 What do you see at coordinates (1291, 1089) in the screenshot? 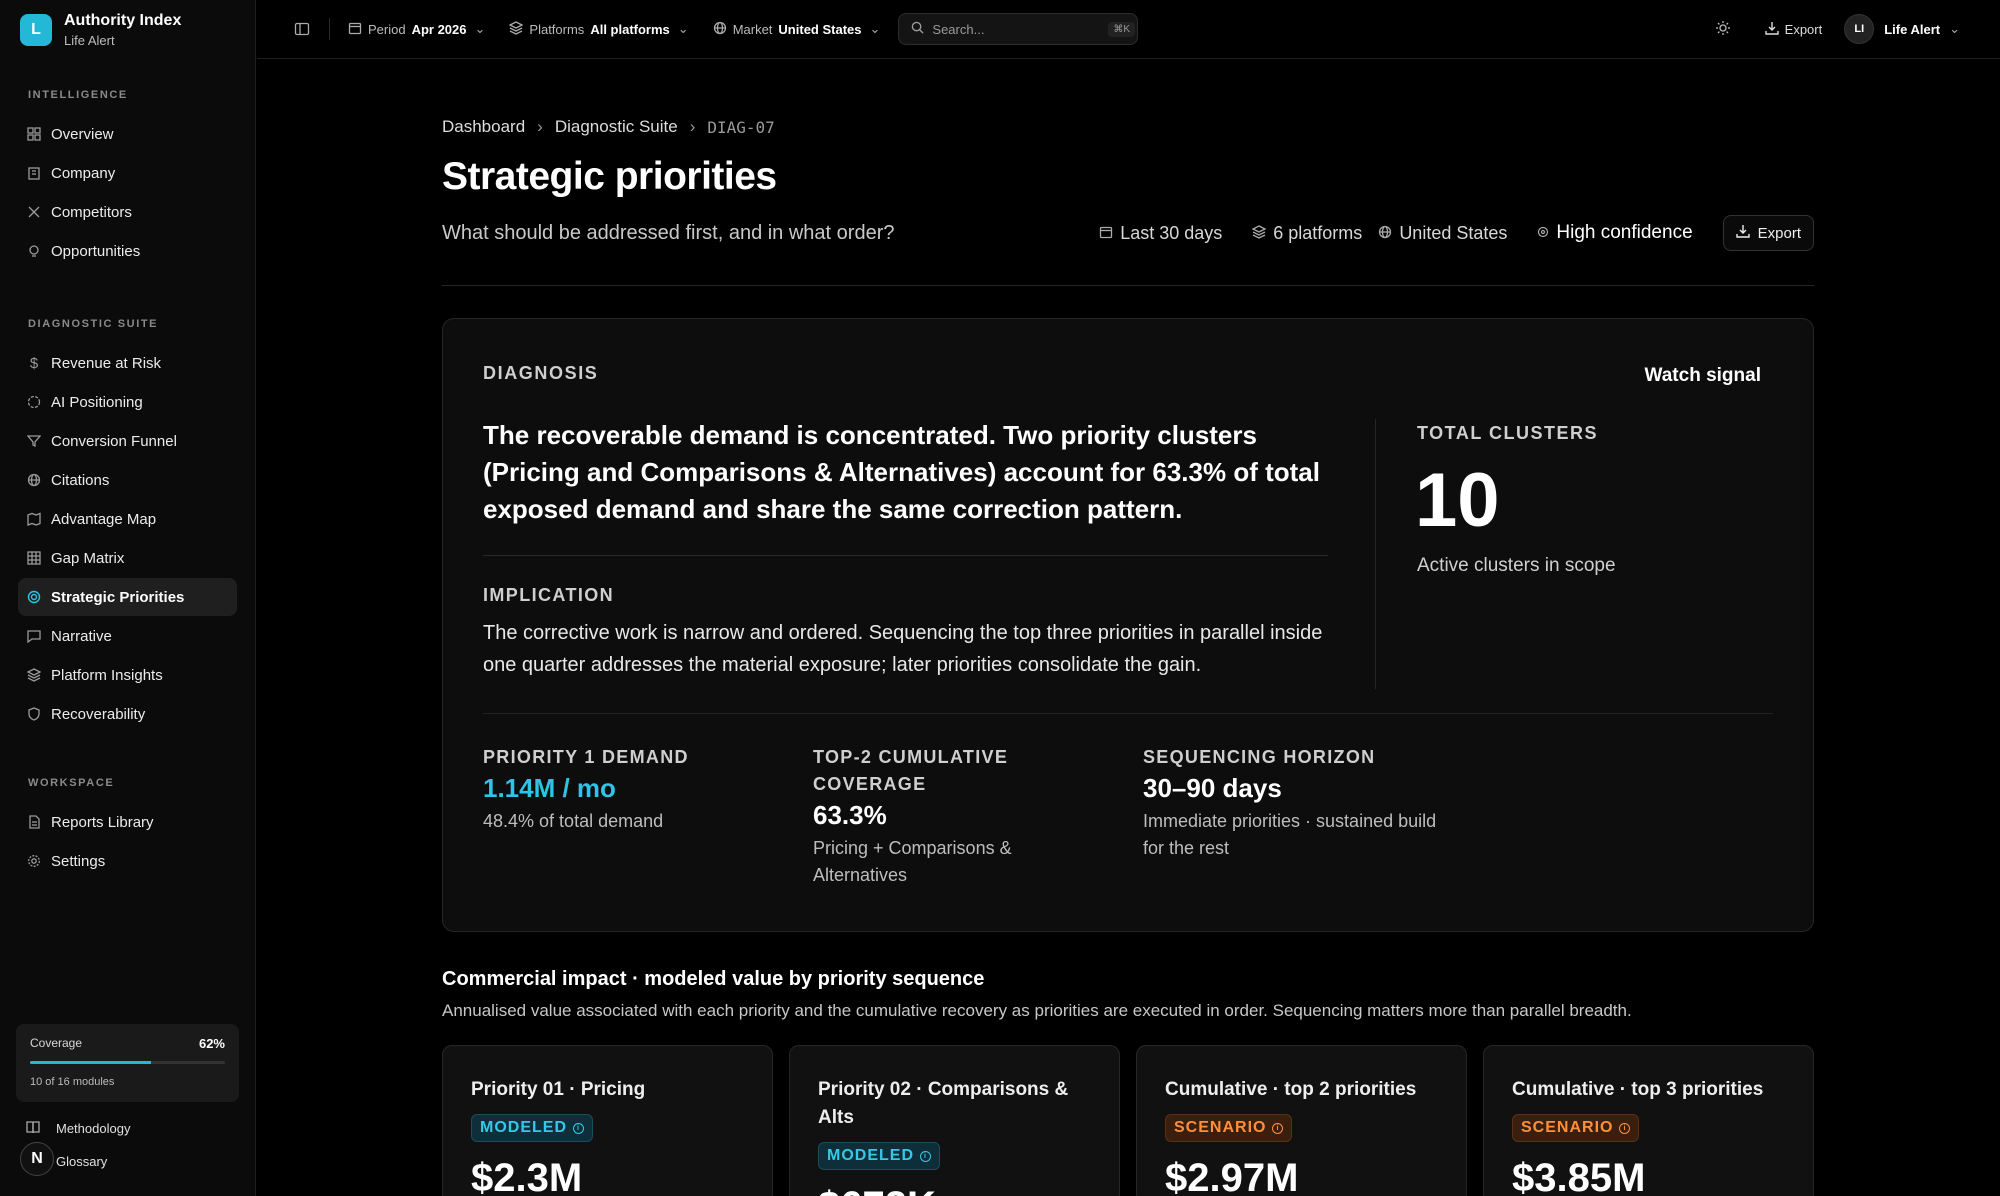
I see `card-title: Cumulative · top 2 priorities` at bounding box center [1291, 1089].